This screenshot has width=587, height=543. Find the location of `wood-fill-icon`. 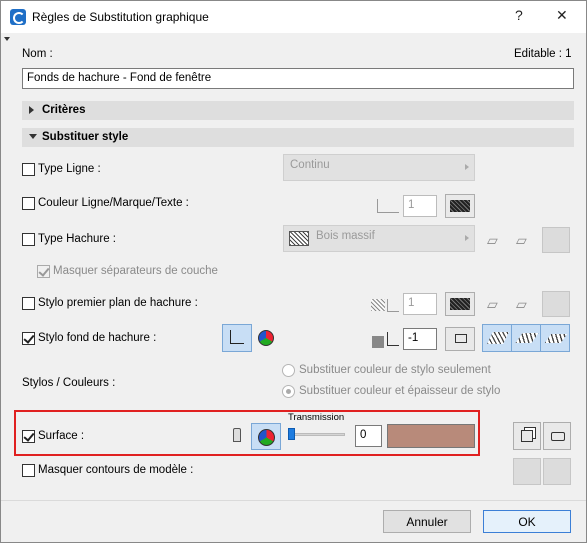

wood-fill-icon is located at coordinates (299, 238).